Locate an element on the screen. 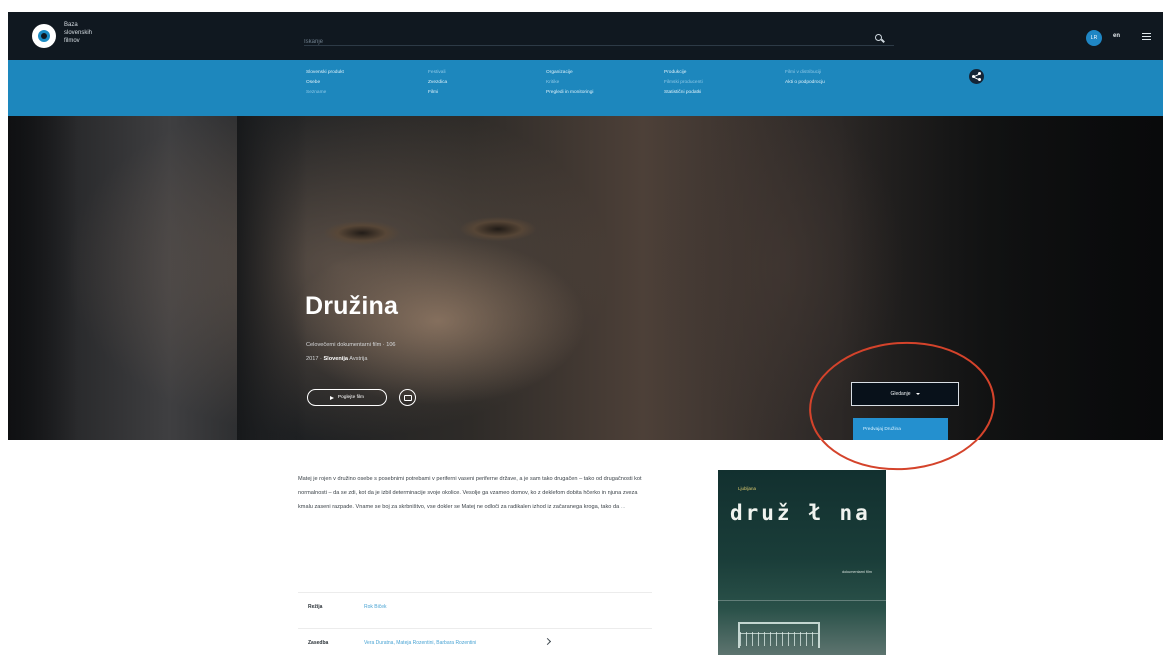 The height and width of the screenshot is (655, 1163). film-country: Slovenija is located at coordinates (335, 359).